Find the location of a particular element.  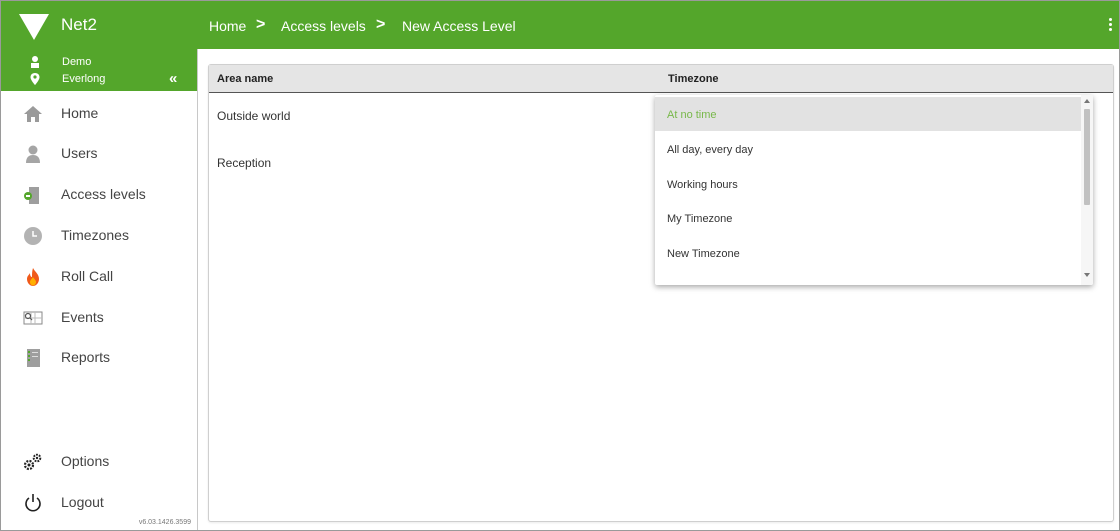

location-pin-icon is located at coordinates (35, 79).